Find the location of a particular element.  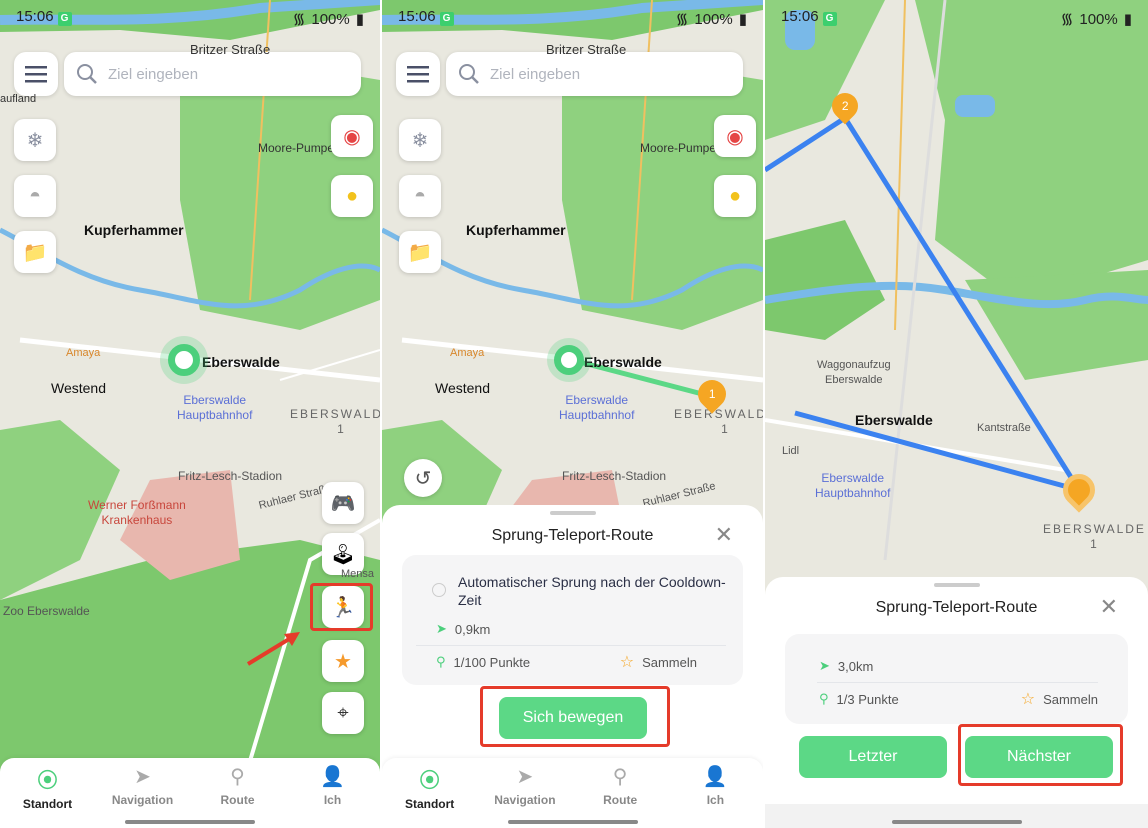

star-outline-icon: ☆ is located at coordinates (1028, 699).